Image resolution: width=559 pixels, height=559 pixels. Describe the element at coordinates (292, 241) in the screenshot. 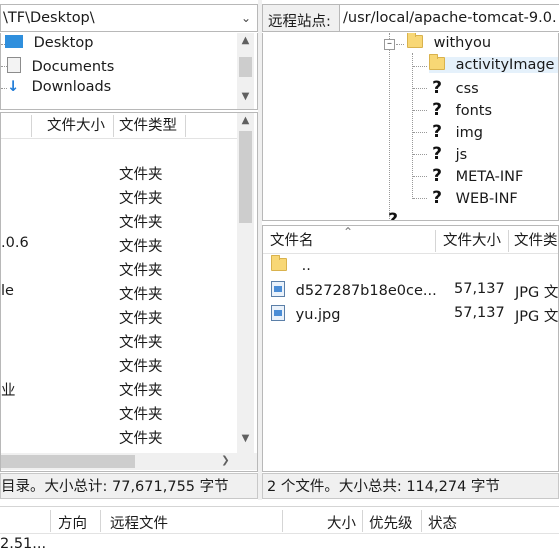

I see `column-name-header: 文件名` at that location.